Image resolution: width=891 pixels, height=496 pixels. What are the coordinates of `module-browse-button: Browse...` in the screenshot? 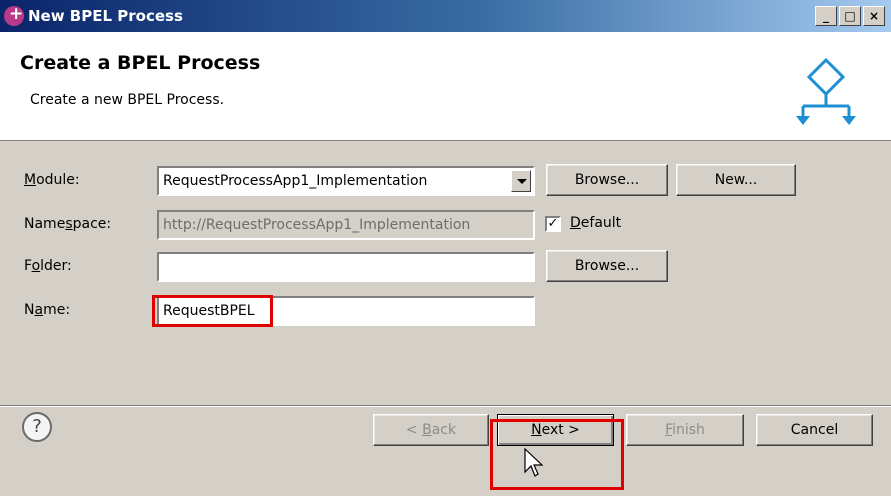 It's located at (607, 180).